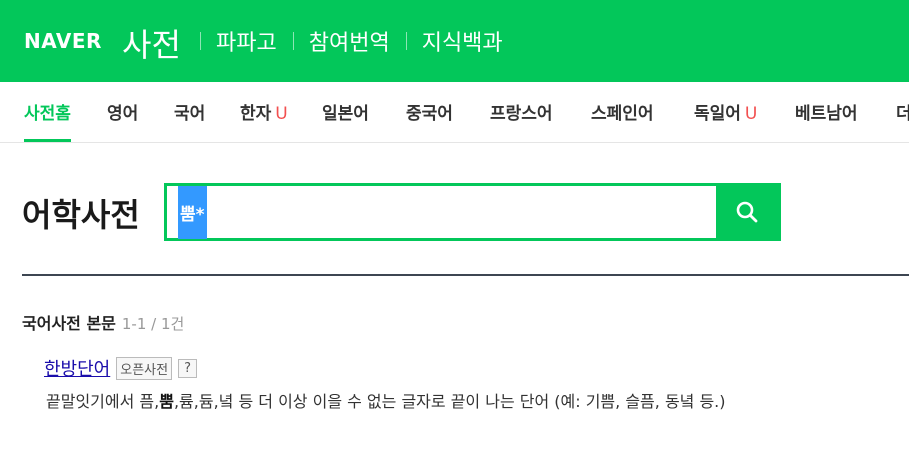 The width and height of the screenshot is (909, 472). What do you see at coordinates (103, 323) in the screenshot?
I see `result-section-title: 국어사전 본문 1-1 / 1건` at bounding box center [103, 323].